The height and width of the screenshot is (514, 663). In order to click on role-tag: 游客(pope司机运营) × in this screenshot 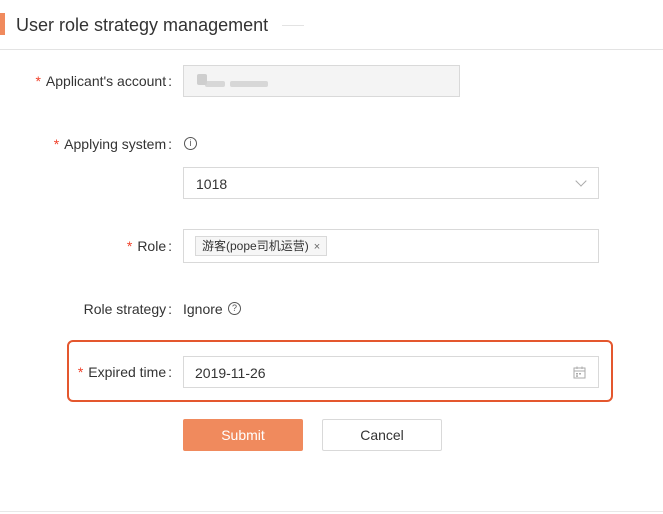, I will do `click(261, 246)`.